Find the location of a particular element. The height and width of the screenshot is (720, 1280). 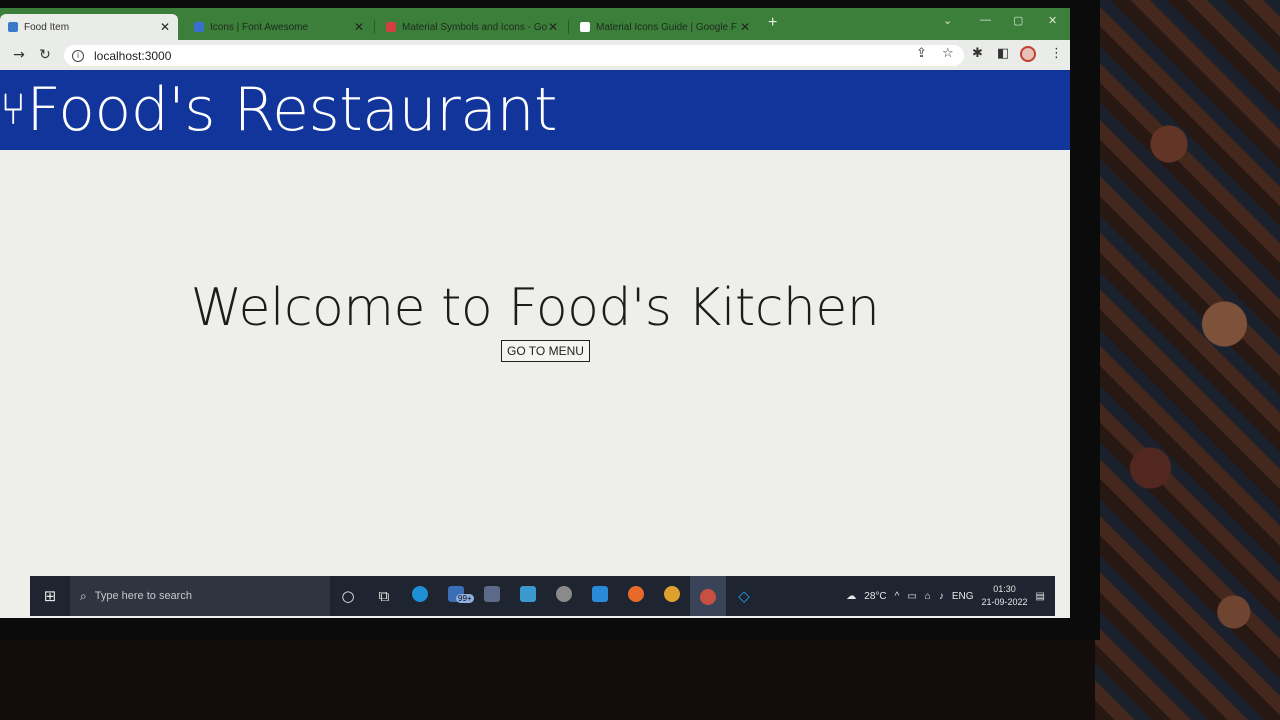

vscode-icon: ◇ is located at coordinates (744, 596).